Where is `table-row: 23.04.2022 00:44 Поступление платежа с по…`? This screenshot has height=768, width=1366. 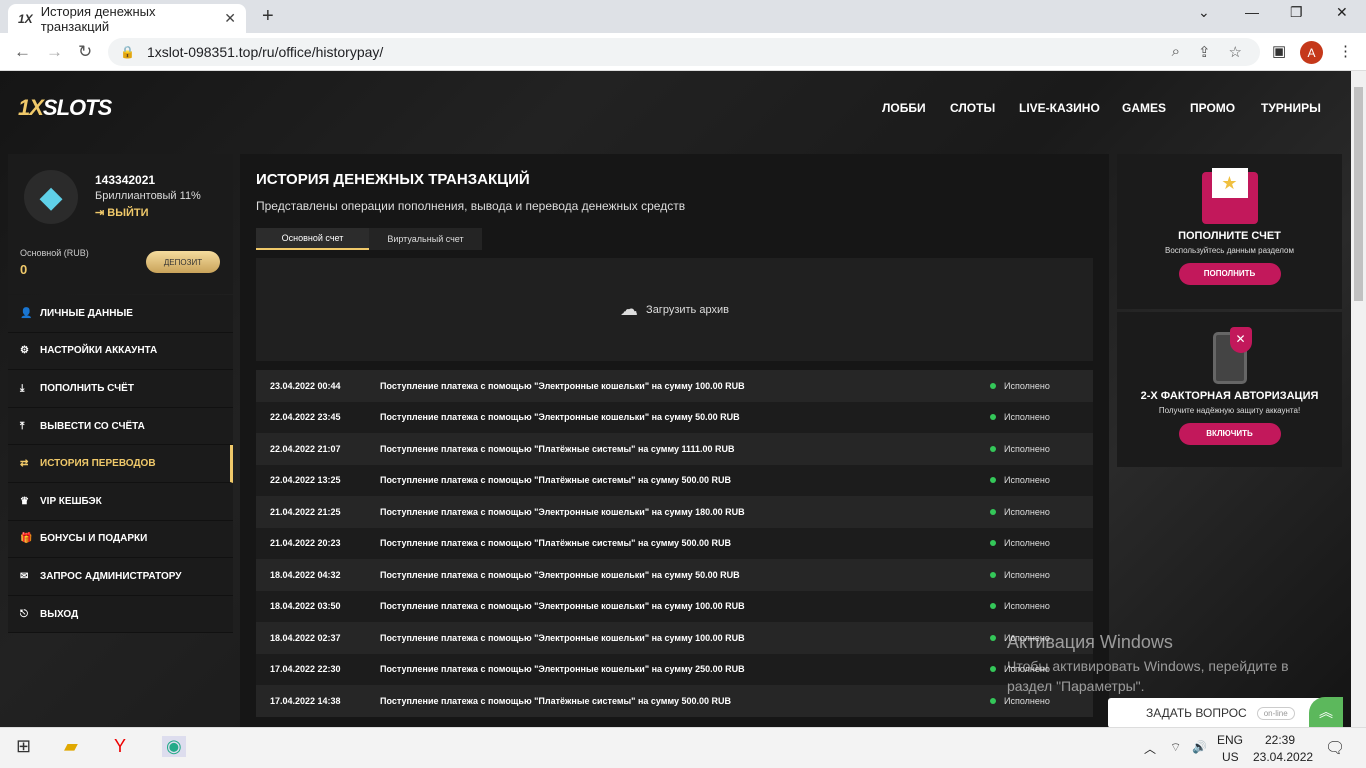
table-row: 23.04.2022 00:44 Поступление платежа с по… is located at coordinates (674, 386).